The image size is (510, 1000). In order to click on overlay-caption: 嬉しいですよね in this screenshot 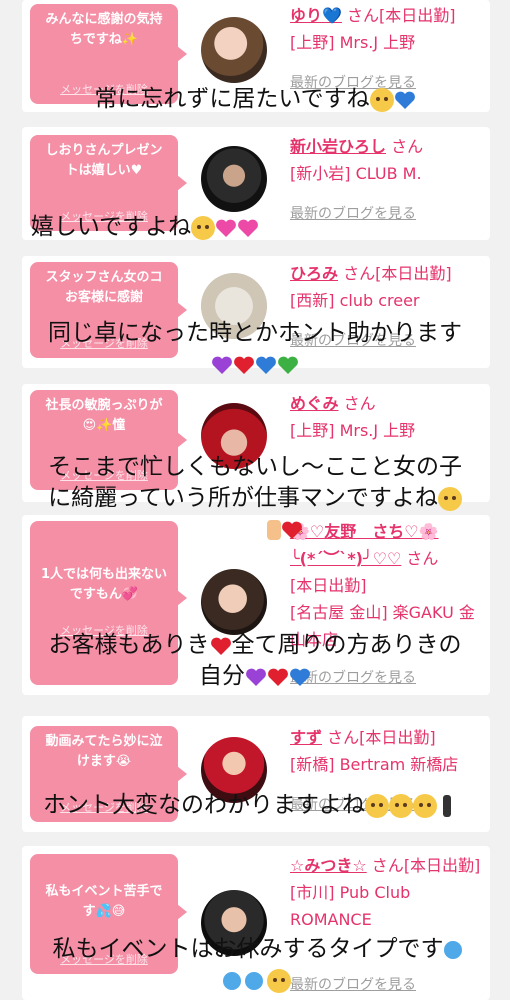, I will do `click(200, 227)`.